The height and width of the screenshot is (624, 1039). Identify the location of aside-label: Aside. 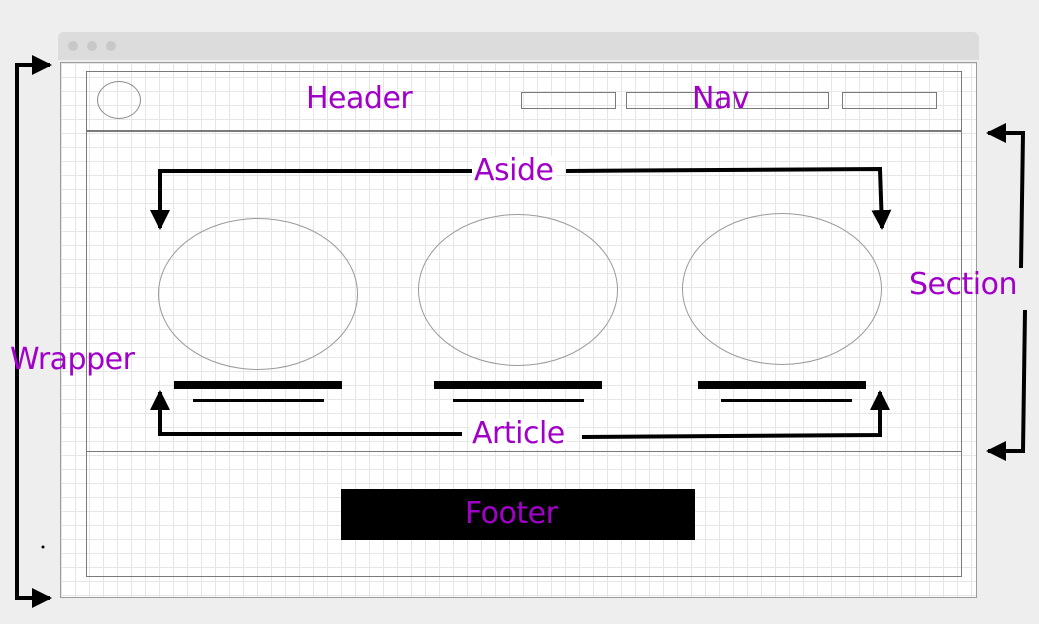
(514, 170).